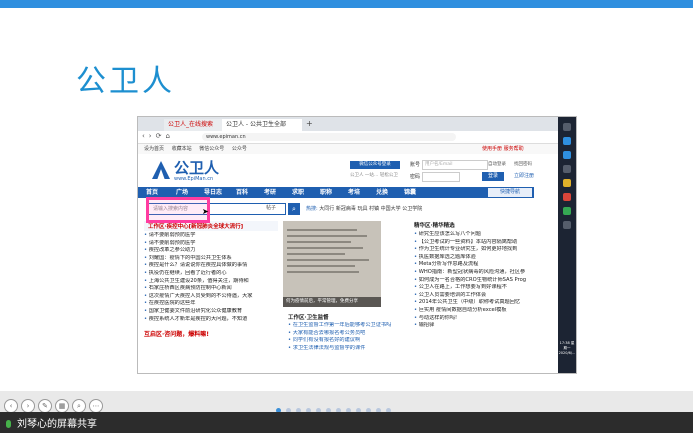 The width and height of the screenshot is (693, 433). Describe the element at coordinates (45, 406) in the screenshot. I see `pen-icon: ✎` at that location.